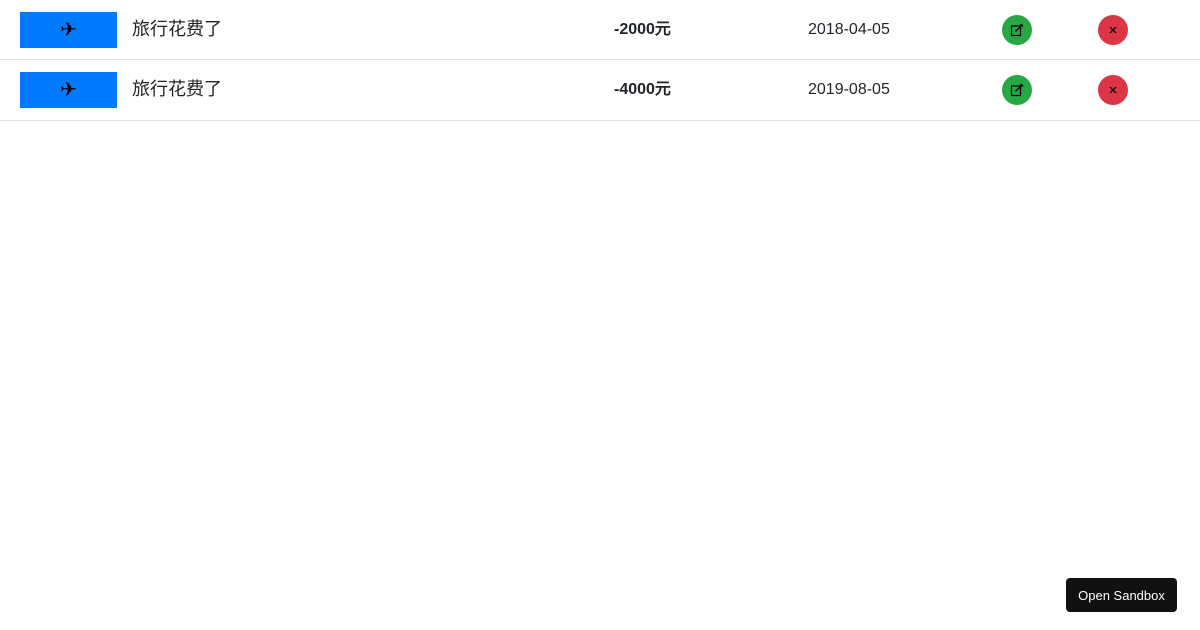 Image resolution: width=1200 pixels, height=630 pixels. Describe the element at coordinates (849, 29) in the screenshot. I see `item-date: 2018-04-05` at that location.